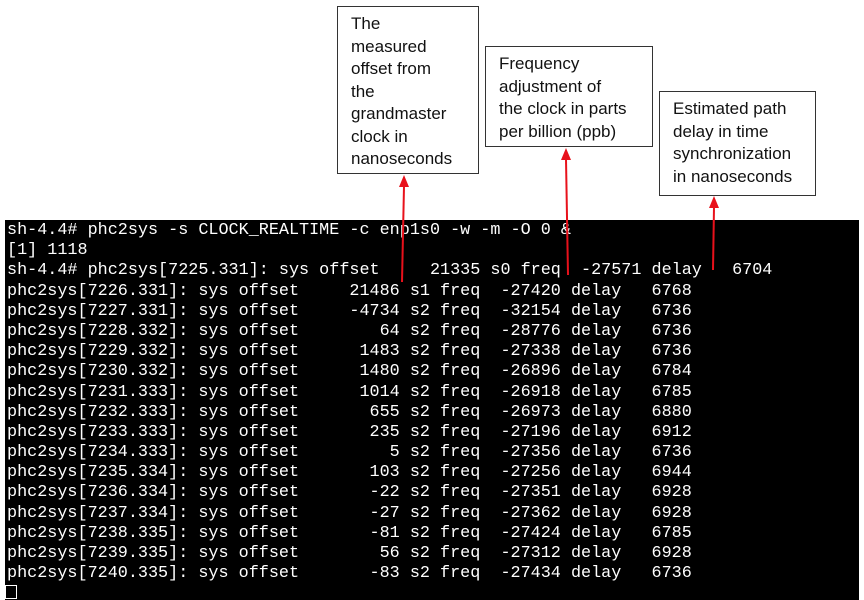  Describe the element at coordinates (379, 136) in the screenshot. I see `callout-line: clock in` at that location.